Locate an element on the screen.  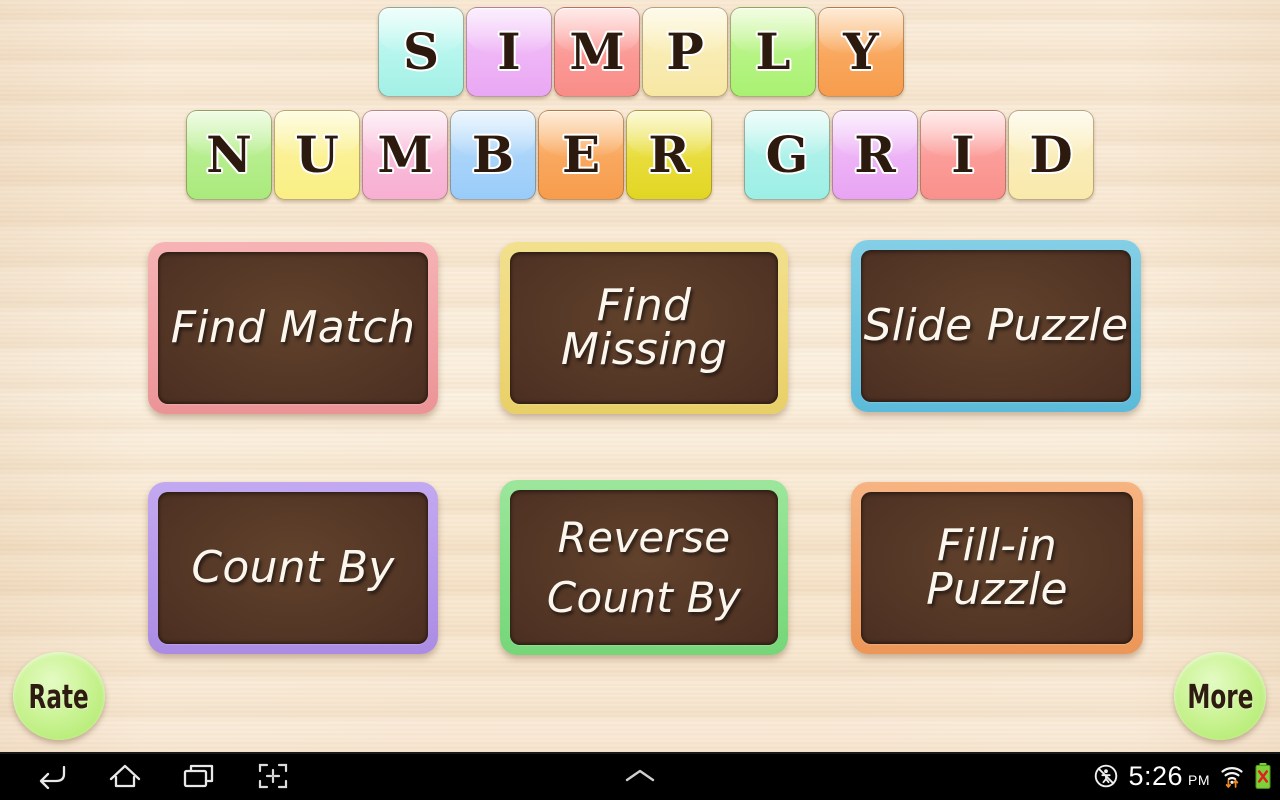
fill-in-puzzle-button: Fill-in Puzzle is located at coordinates (997, 568).